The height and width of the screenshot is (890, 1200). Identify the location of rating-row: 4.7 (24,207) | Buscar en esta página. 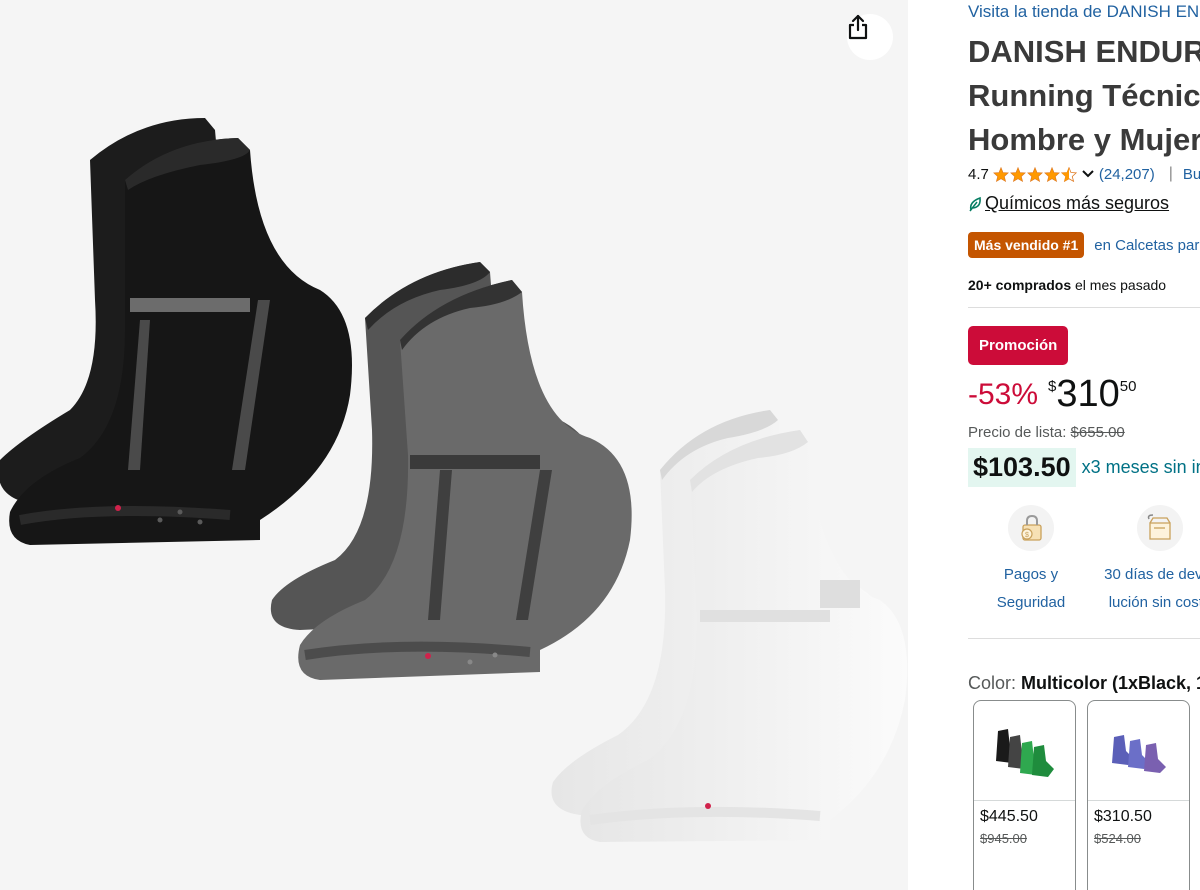
(1084, 174).